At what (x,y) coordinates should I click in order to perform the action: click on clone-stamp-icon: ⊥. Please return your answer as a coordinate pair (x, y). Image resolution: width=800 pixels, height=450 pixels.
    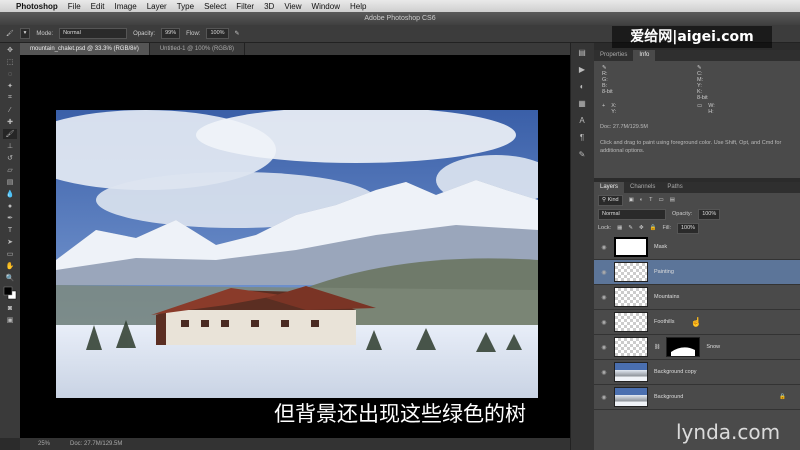
    Looking at the image, I should click on (10, 146).